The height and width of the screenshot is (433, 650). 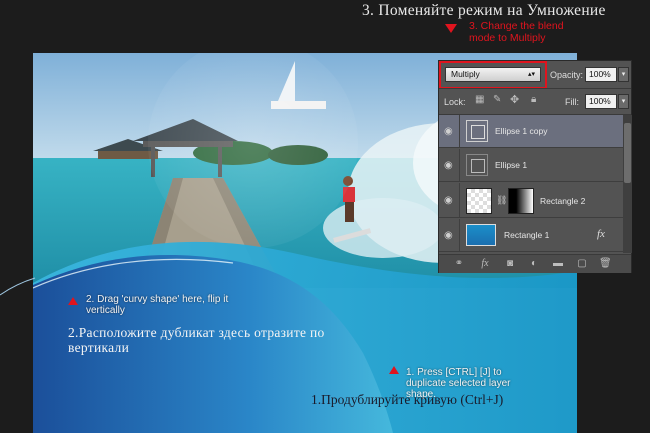 What do you see at coordinates (18, 286) in the screenshot?
I see `curve-line-decoration` at bounding box center [18, 286].